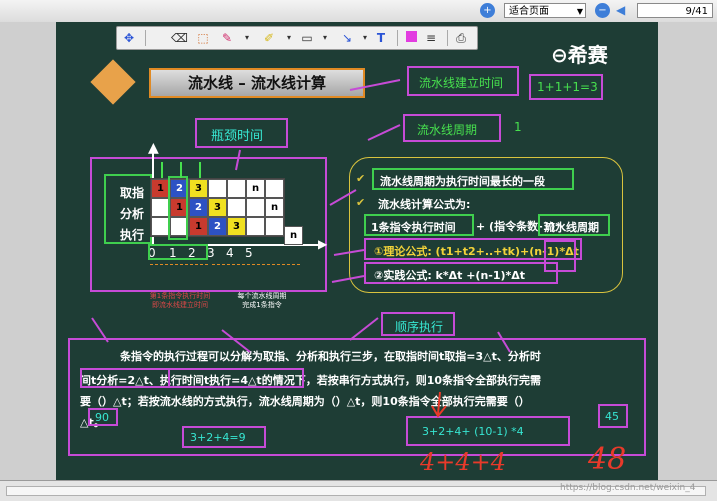 The image size is (717, 501). Describe the element at coordinates (628, 488) in the screenshot. I see `watermark: https://blog.csdn.net/weixin_4` at that location.